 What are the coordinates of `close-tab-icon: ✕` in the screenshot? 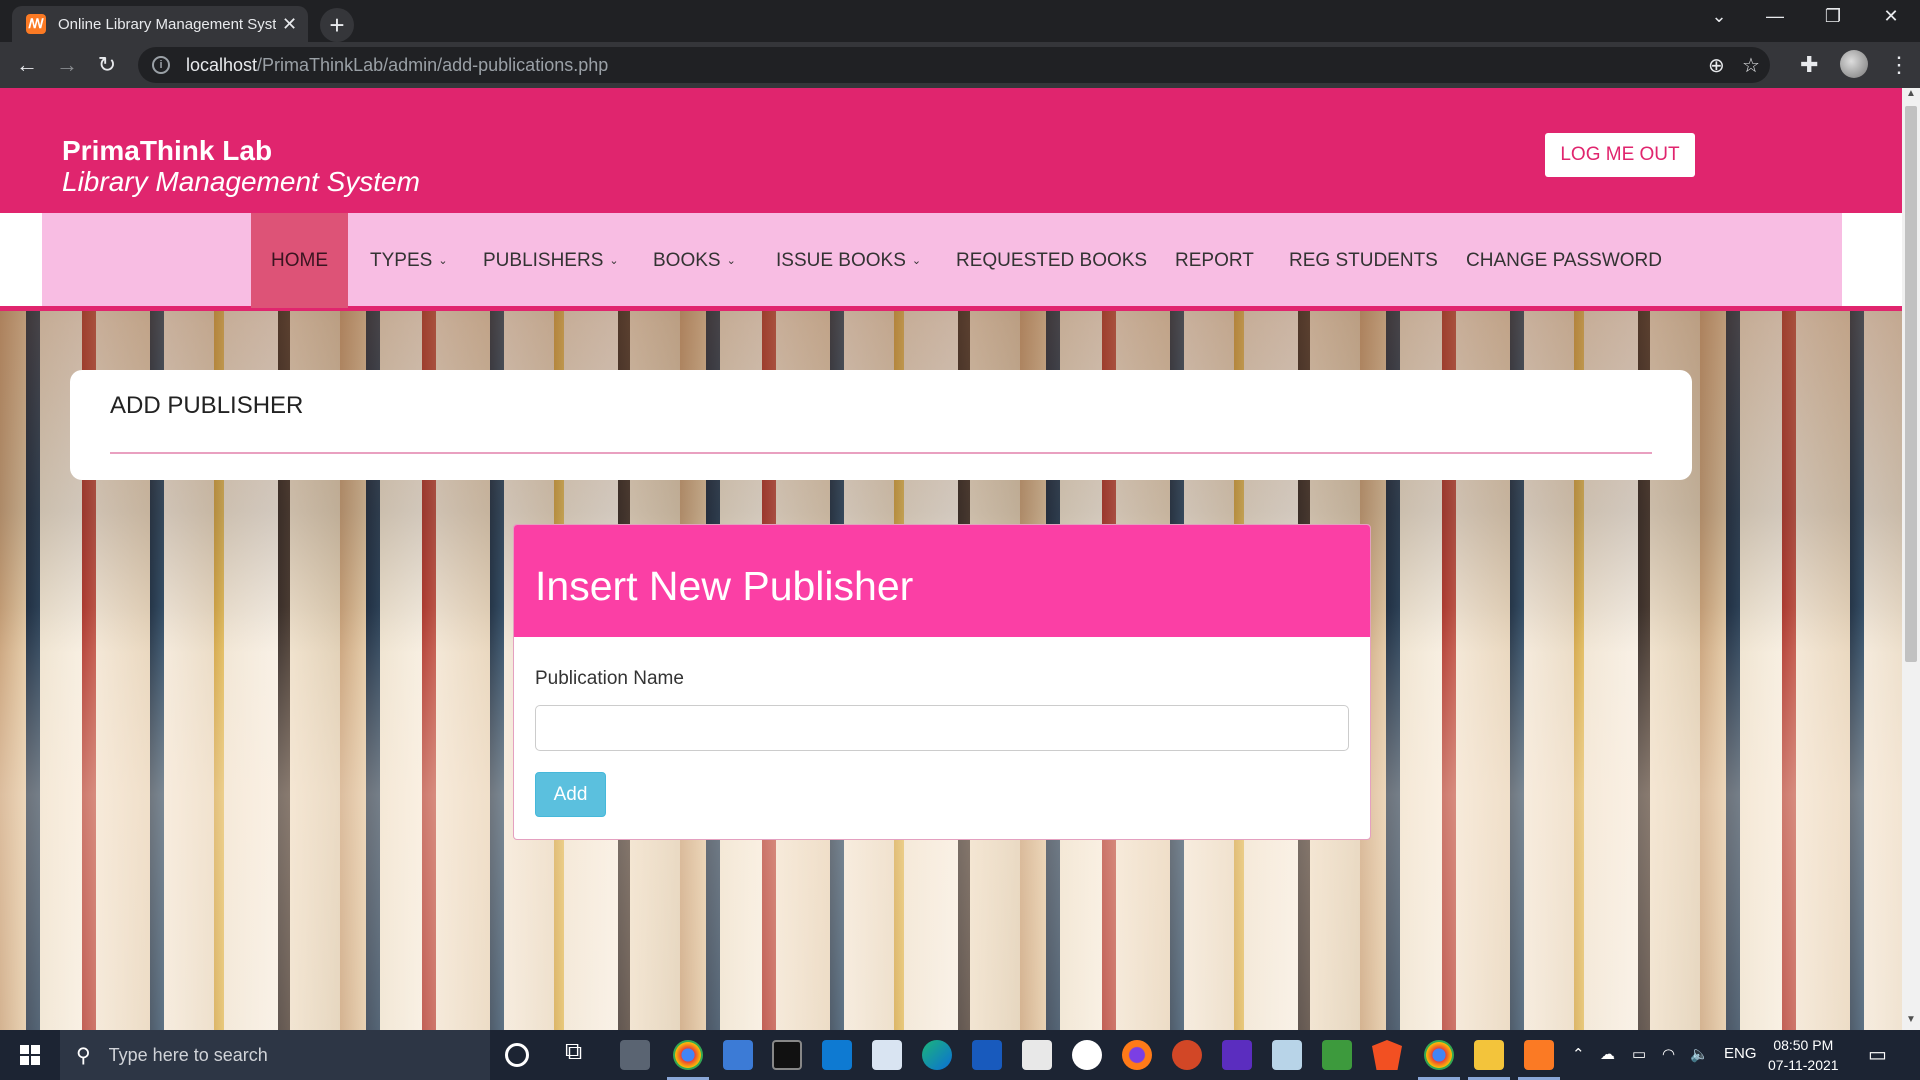 It's located at (289, 24).